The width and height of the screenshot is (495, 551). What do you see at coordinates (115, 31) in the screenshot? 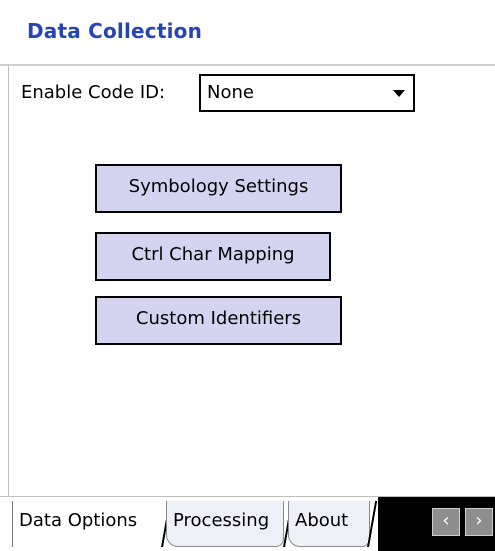
I see `page-title: Data Collection` at bounding box center [115, 31].